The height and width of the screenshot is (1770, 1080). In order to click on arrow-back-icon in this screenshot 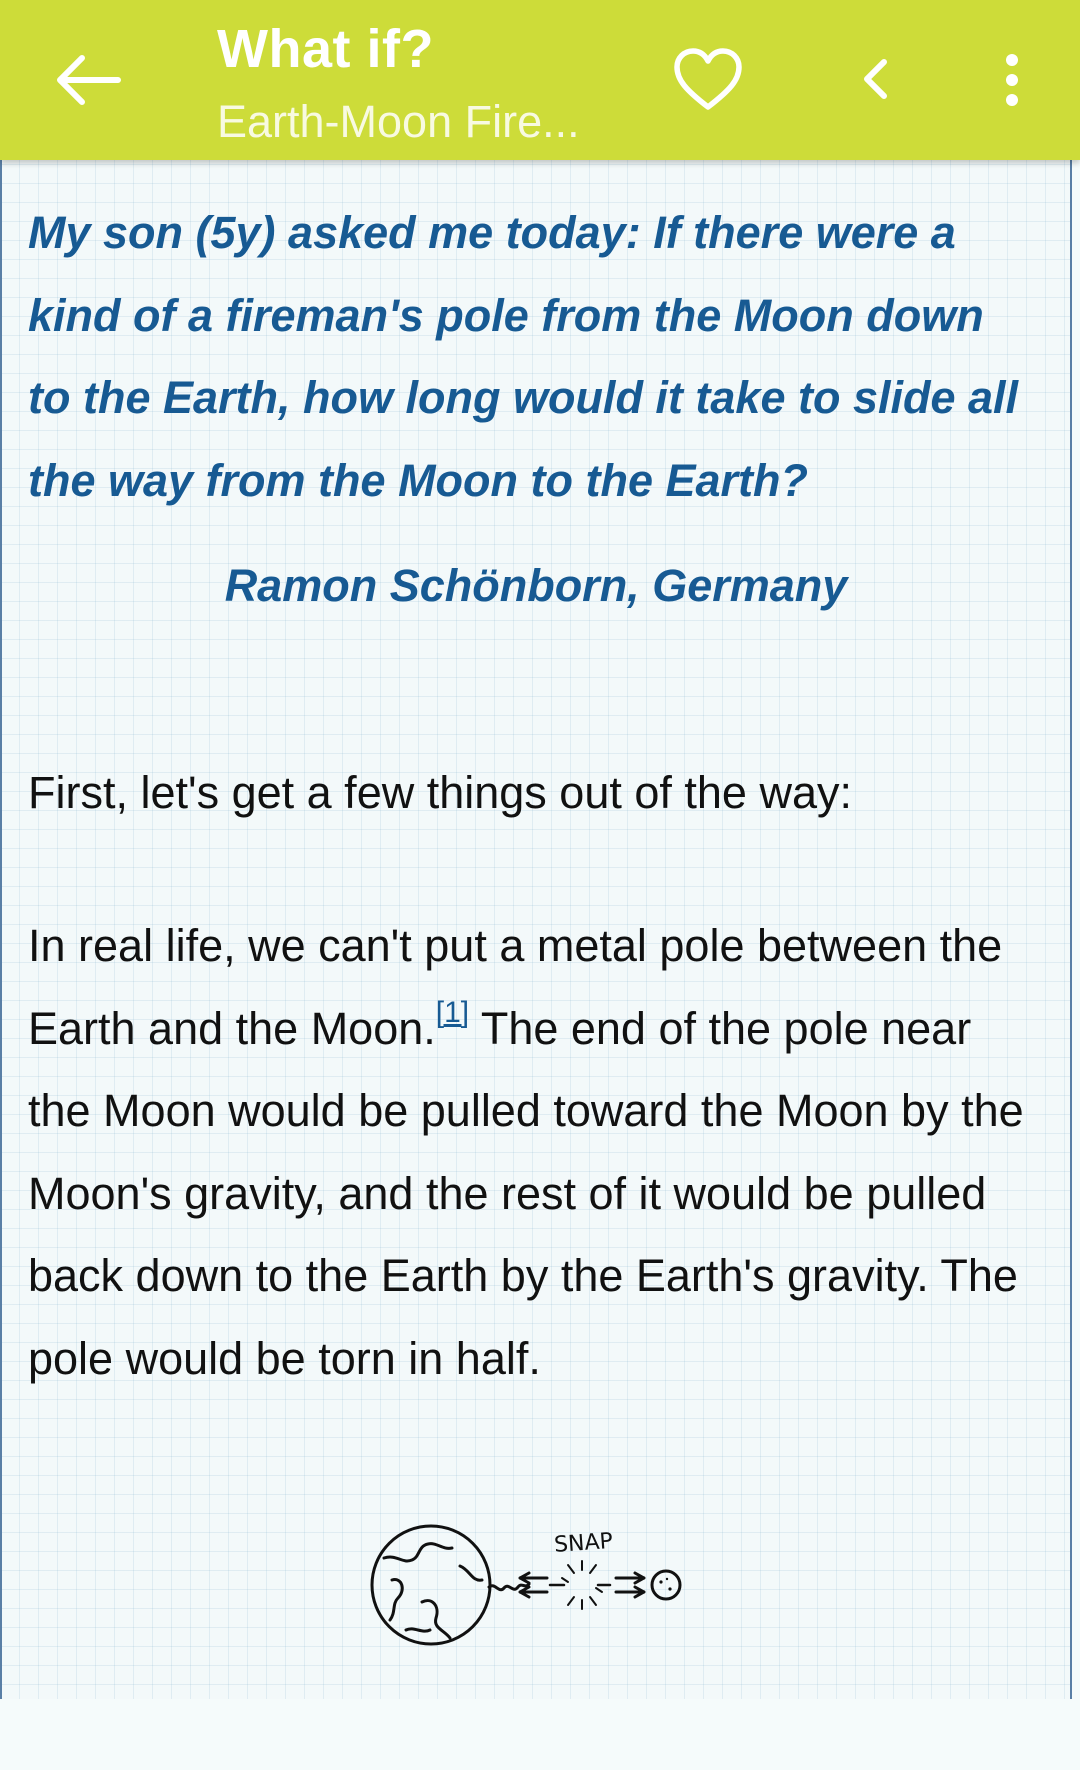, I will do `click(89, 80)`.